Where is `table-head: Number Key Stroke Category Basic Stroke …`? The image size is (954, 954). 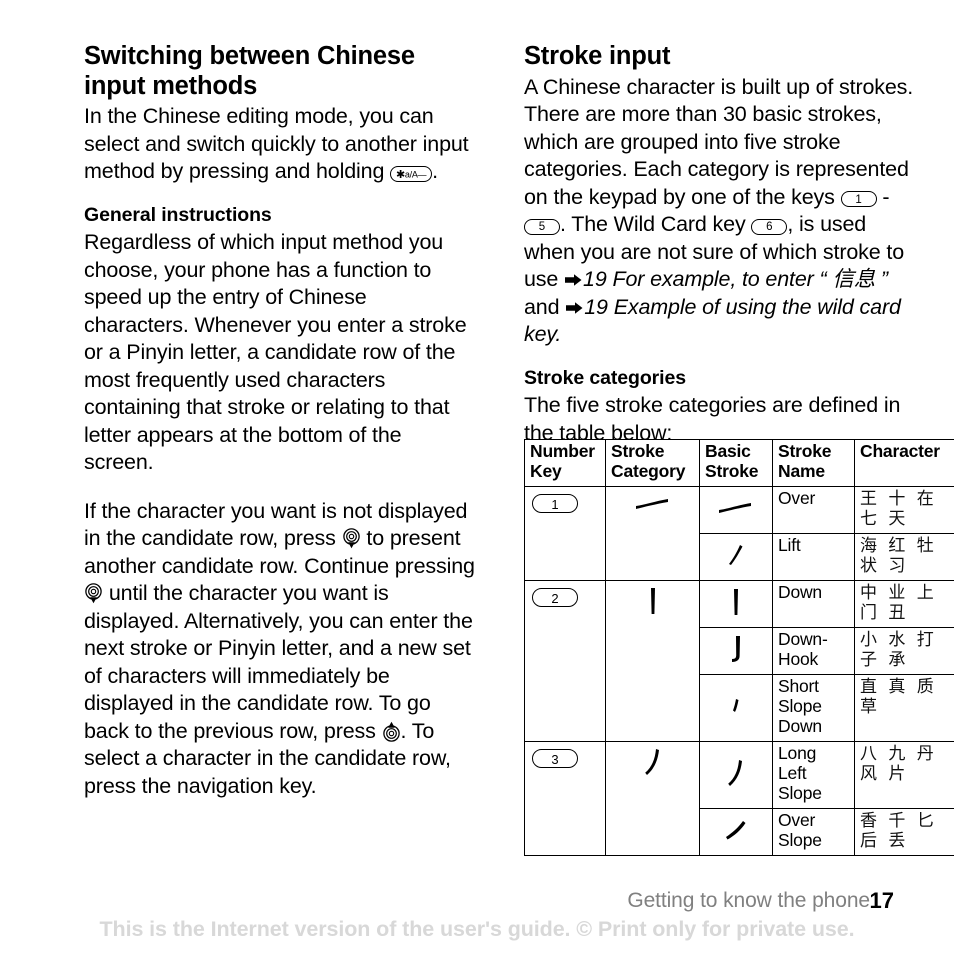 table-head: Number Key Stroke Category Basic Stroke … is located at coordinates (739, 463).